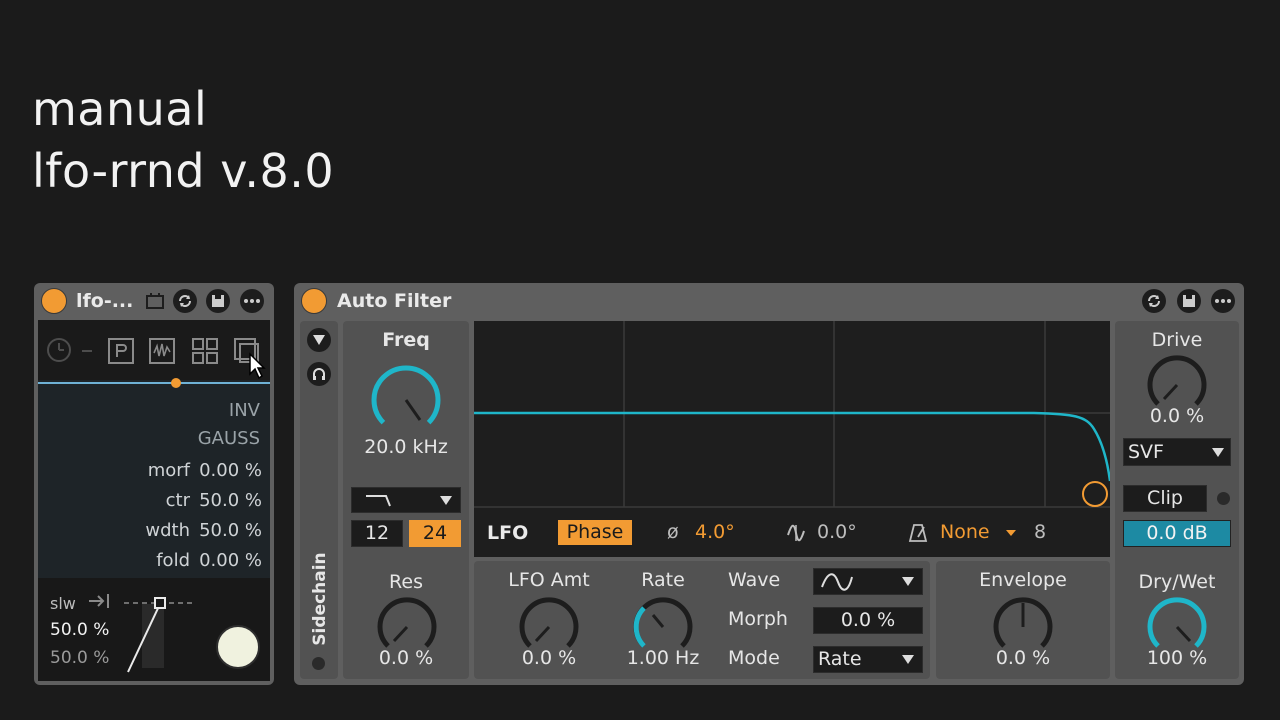  I want to click on param-row: fold 0.00 %, so click(154, 565).